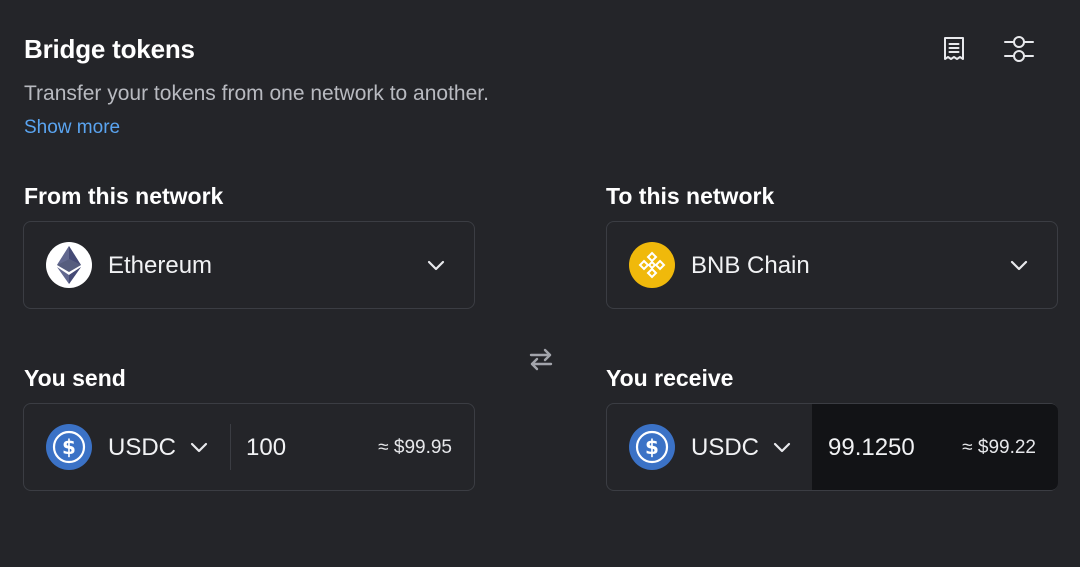  Describe the element at coordinates (69, 265) in the screenshot. I see `ethereum-icon` at that location.